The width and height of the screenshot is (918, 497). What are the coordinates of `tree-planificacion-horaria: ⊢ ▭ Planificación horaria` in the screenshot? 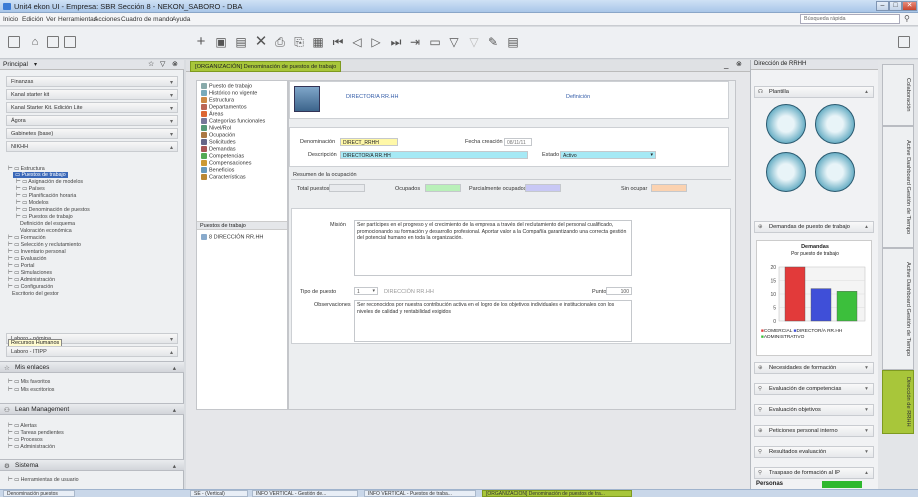 It's located at (46, 196).